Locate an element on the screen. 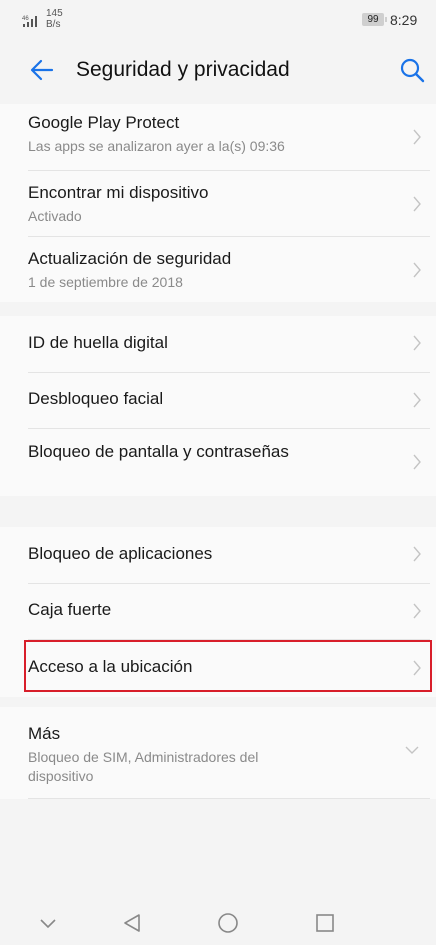  settings-item-fingerprint: ID de huella digital is located at coordinates (218, 344).